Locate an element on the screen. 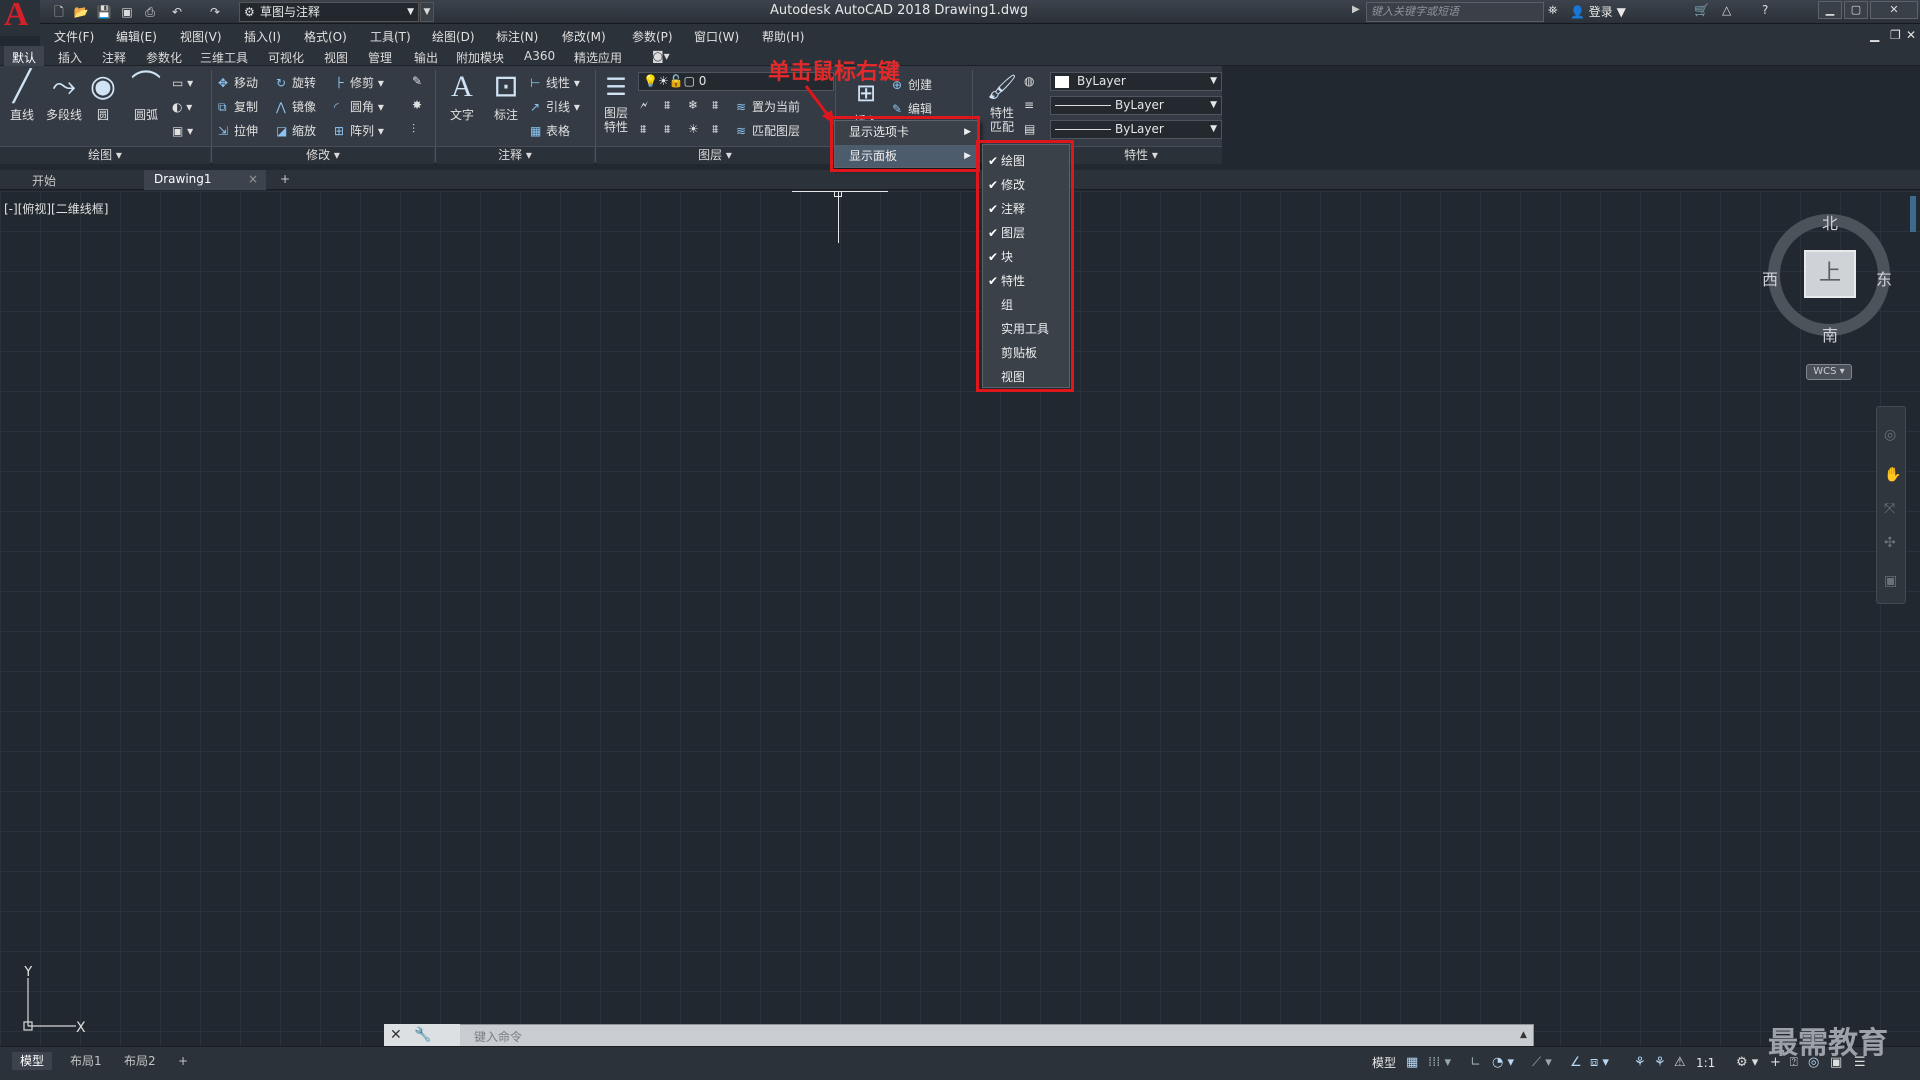 The height and width of the screenshot is (1080, 1920). rotate-button: ↻ 旋转 is located at coordinates (296, 82).